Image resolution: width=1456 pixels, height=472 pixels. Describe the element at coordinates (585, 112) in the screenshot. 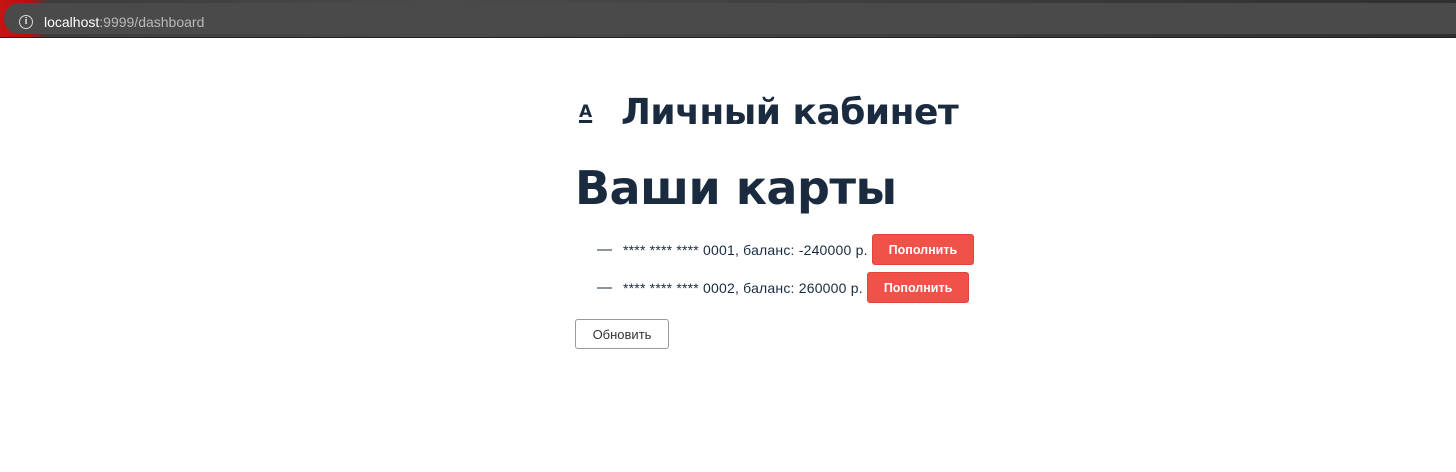

I see `logo-link: A` at that location.